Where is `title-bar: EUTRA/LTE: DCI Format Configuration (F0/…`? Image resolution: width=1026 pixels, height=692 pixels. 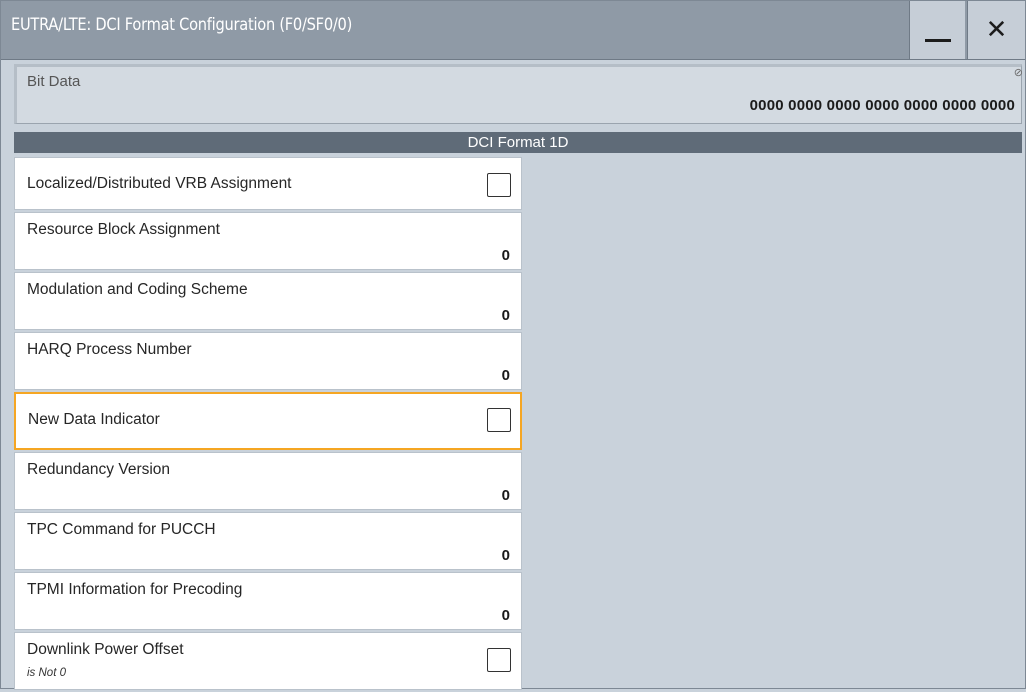
title-bar: EUTRA/LTE: DCI Format Configuration (F0/… is located at coordinates (513, 30).